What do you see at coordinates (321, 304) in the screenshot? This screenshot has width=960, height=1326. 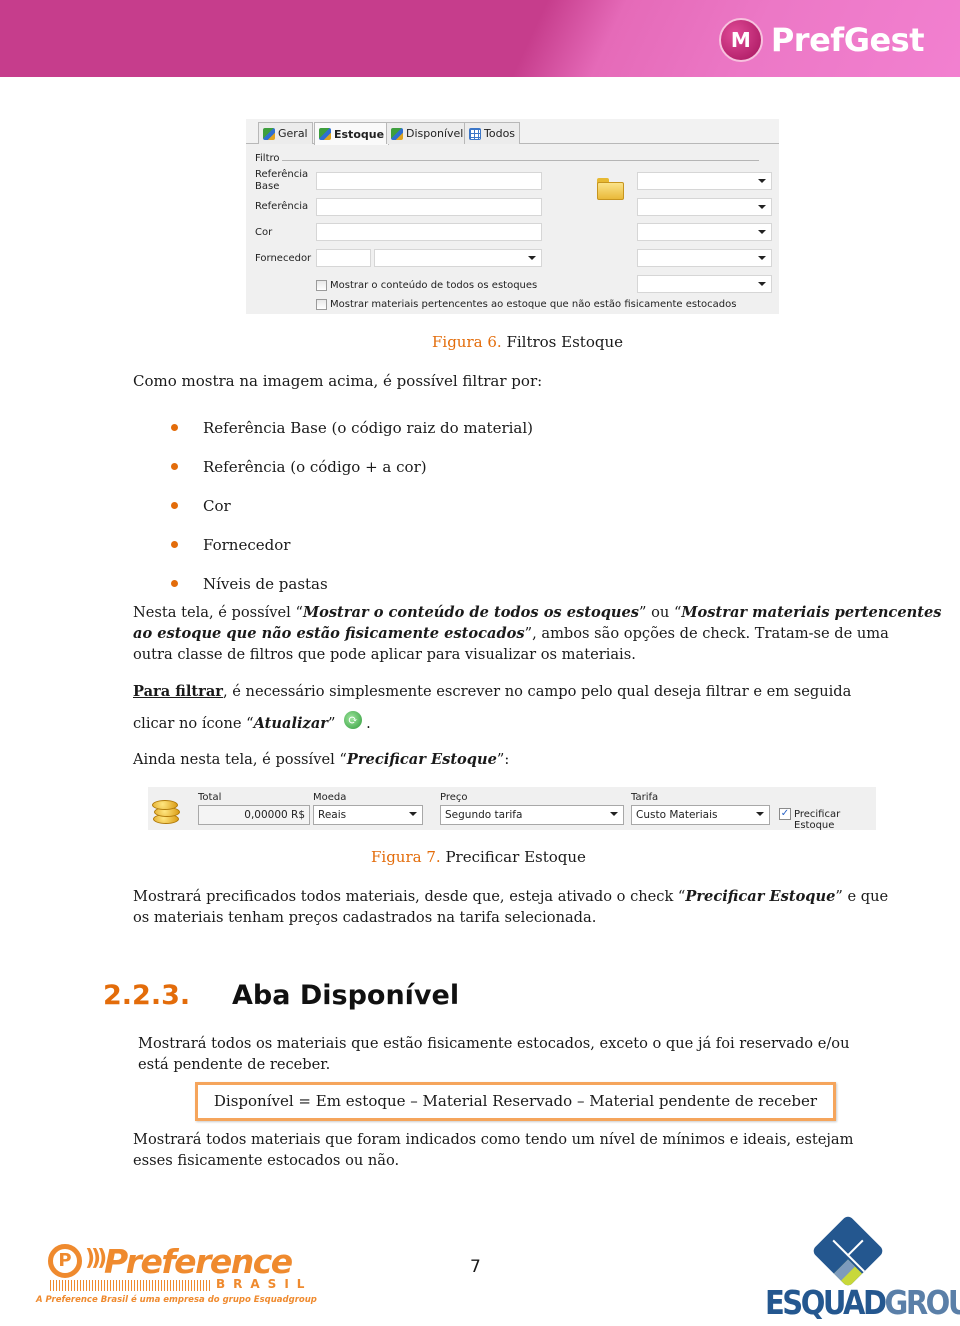 I see `show-not-stocked-checkbox` at bounding box center [321, 304].